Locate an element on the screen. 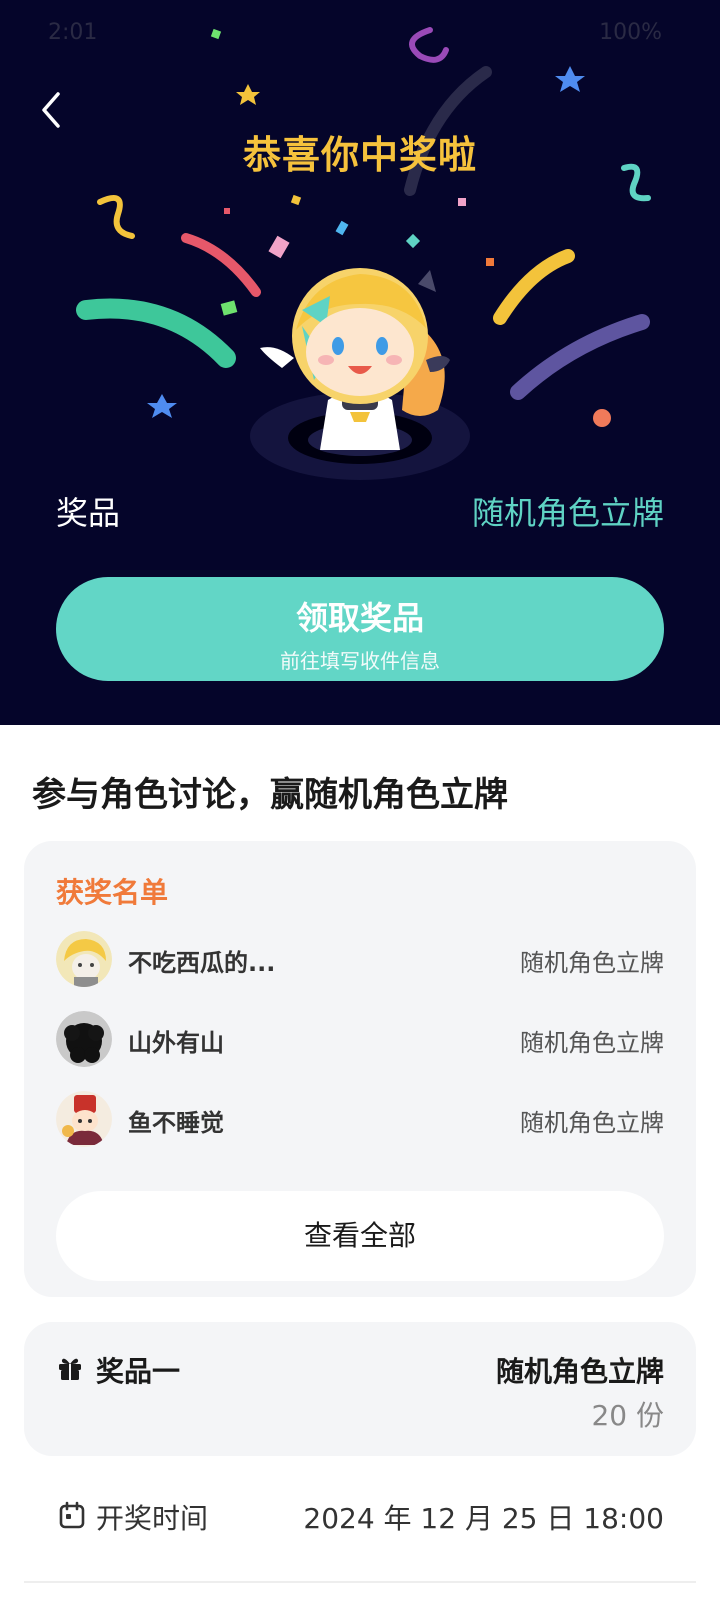 Image resolution: width=720 pixels, height=1600 pixels. claim-prize-title: 领取奖品 is located at coordinates (359, 618).